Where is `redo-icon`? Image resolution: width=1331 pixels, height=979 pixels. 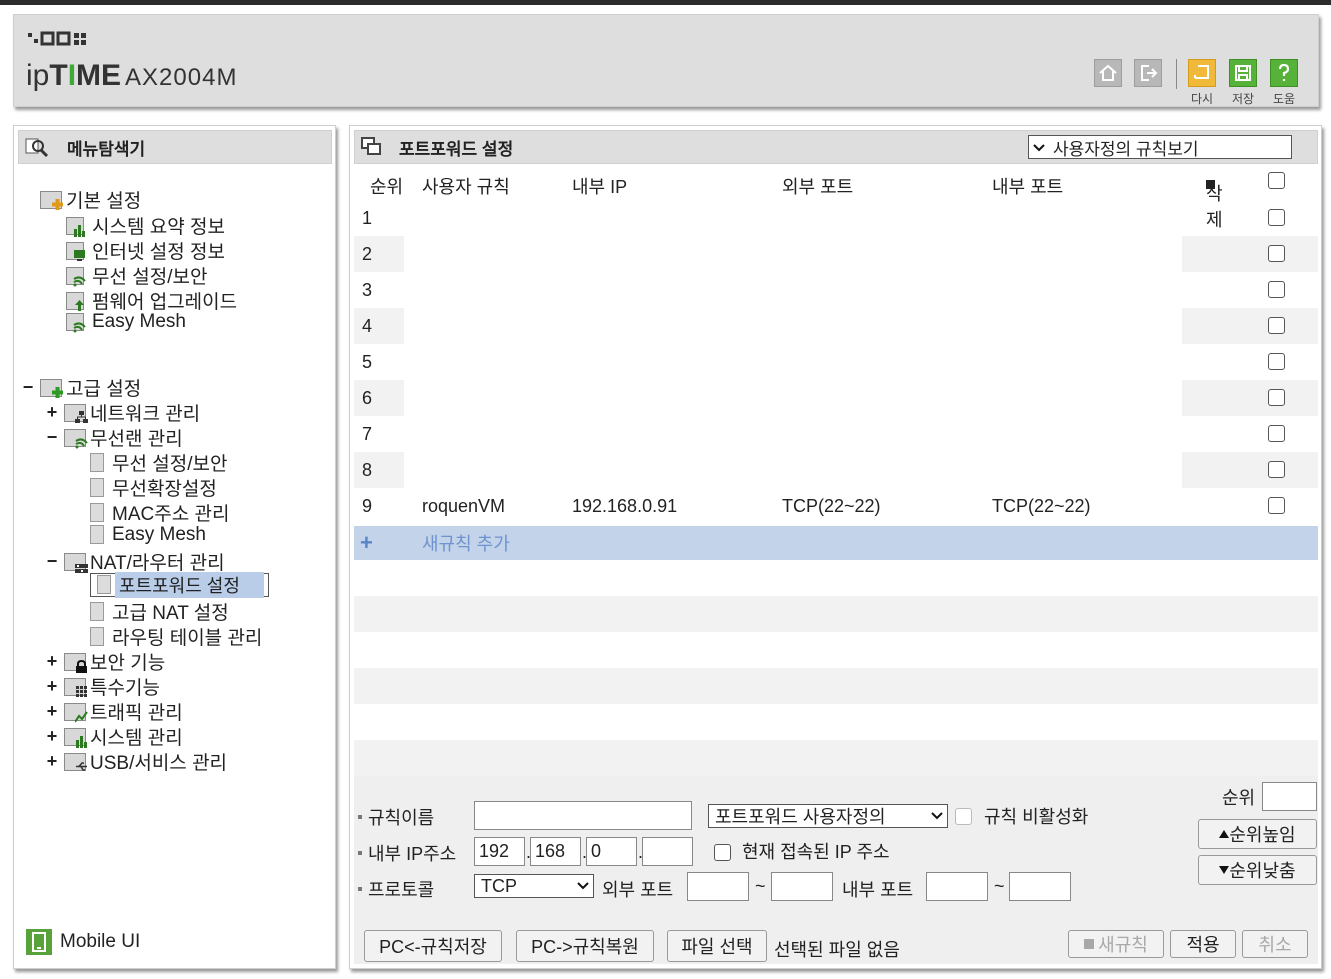 redo-icon is located at coordinates (1201, 72).